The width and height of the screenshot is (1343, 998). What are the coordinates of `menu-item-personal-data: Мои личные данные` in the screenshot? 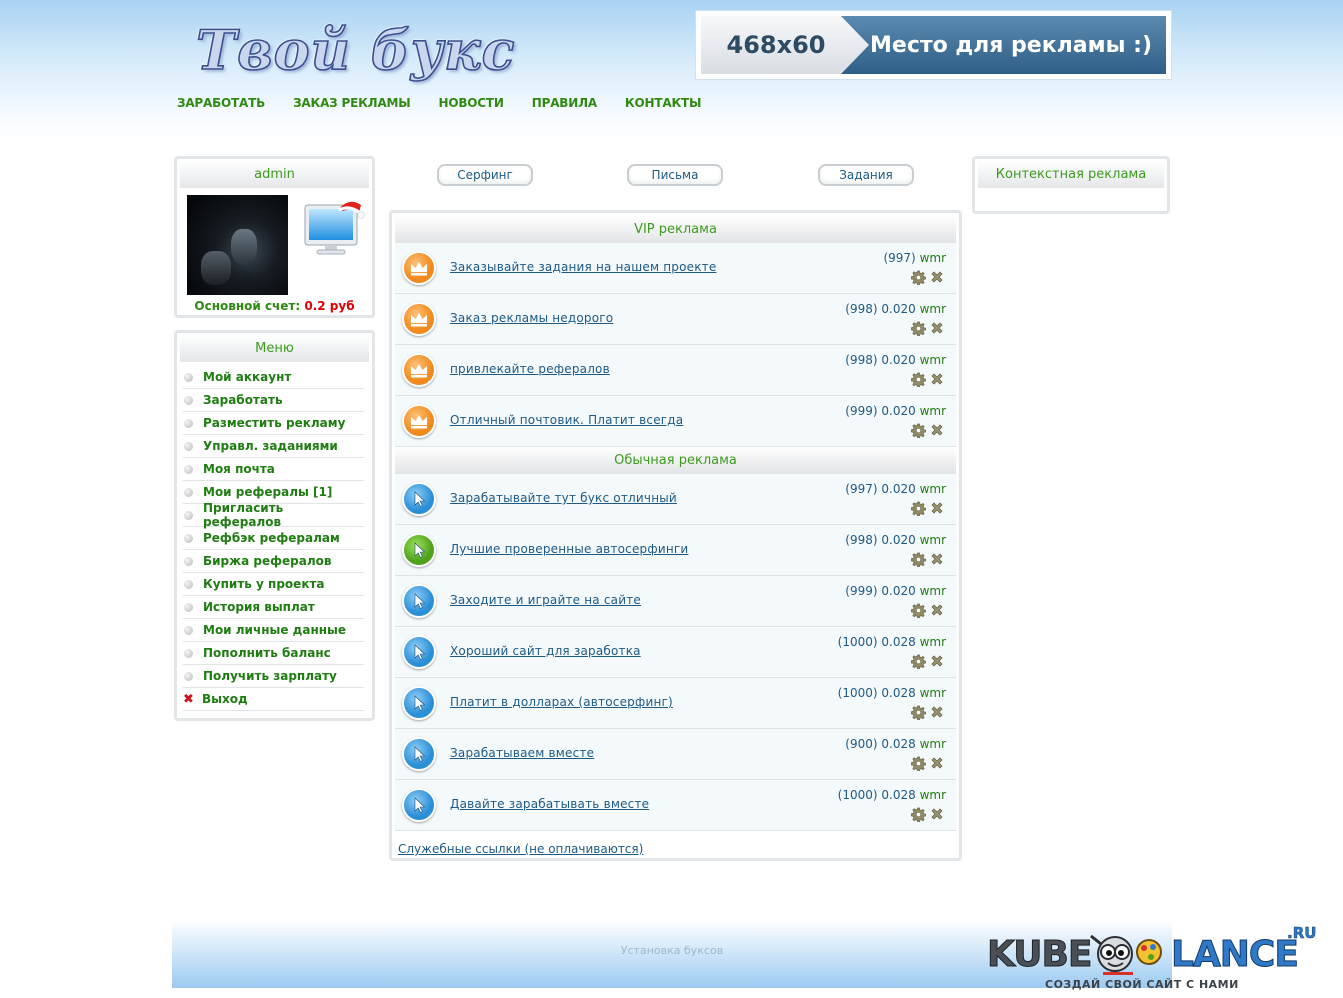 It's located at (273, 630).